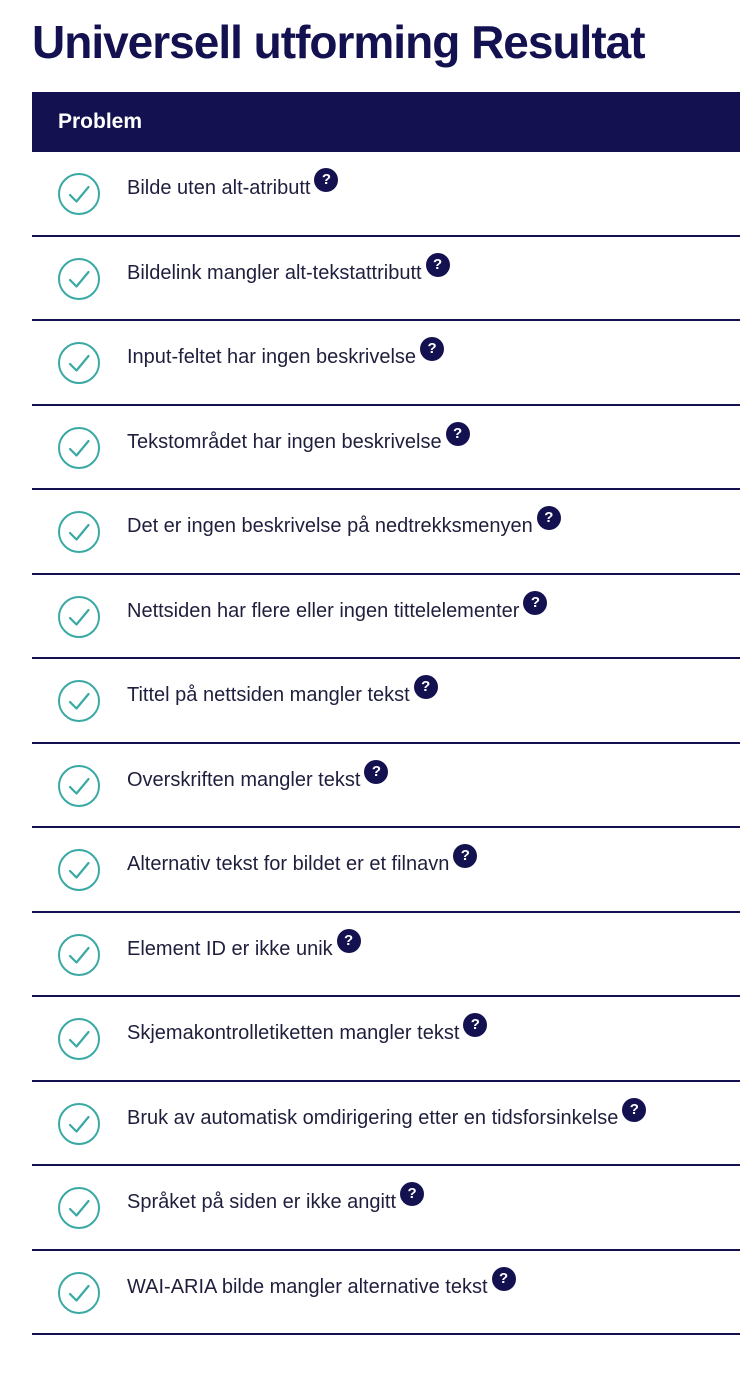 The image size is (740, 1396). I want to click on table-row: Bildelink mangler alt-tekstattributt?, so click(386, 279).